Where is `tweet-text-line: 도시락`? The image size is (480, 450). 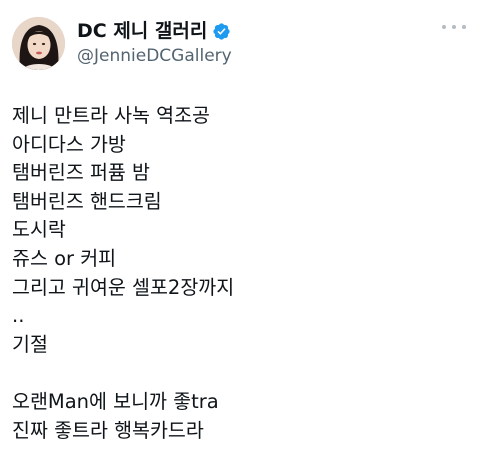 tweet-text-line: 도시락 is located at coordinates (39, 230).